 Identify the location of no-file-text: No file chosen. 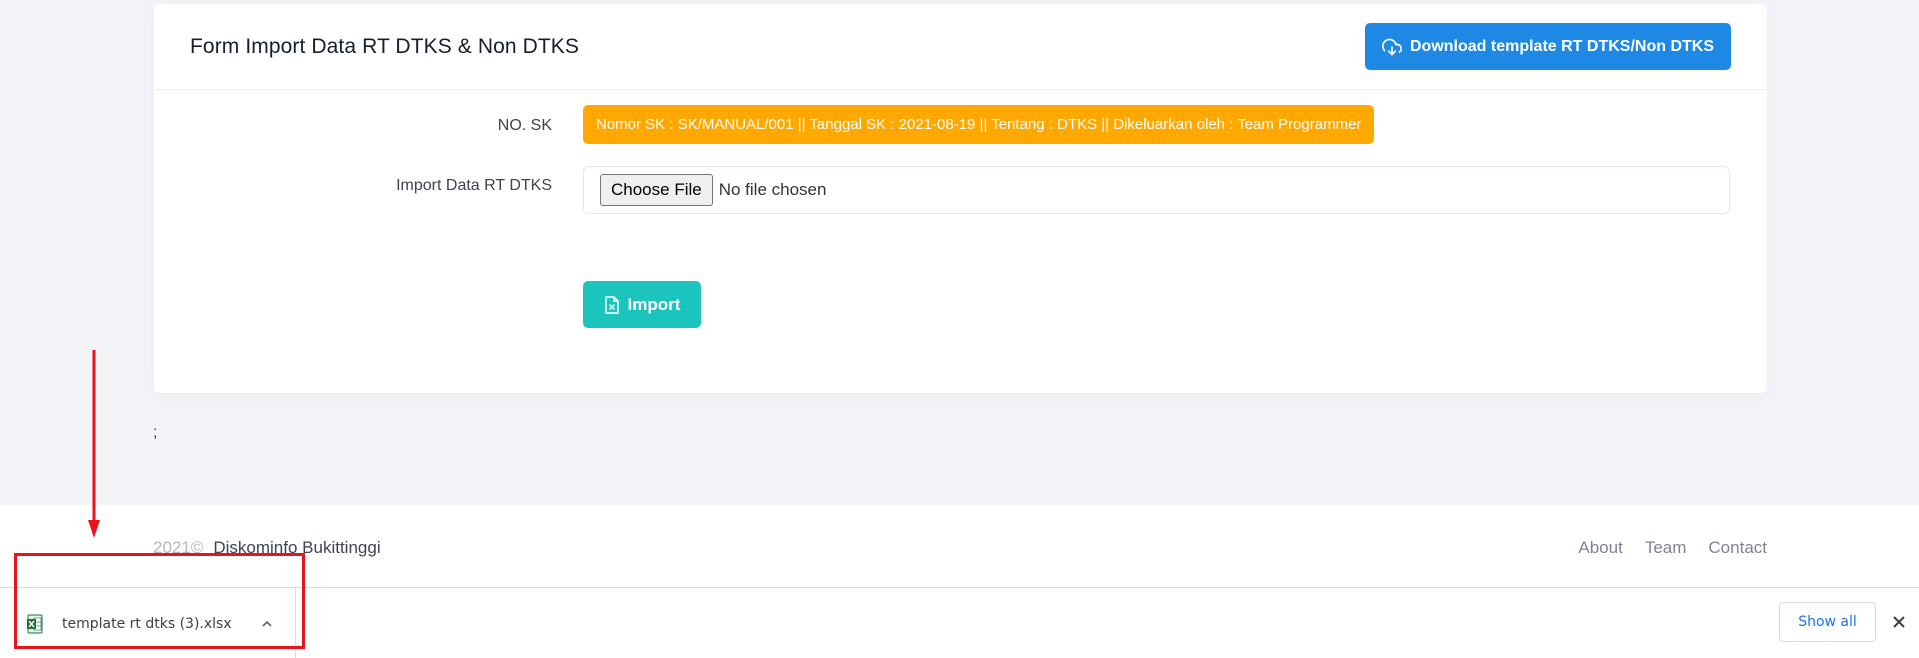
(772, 189).